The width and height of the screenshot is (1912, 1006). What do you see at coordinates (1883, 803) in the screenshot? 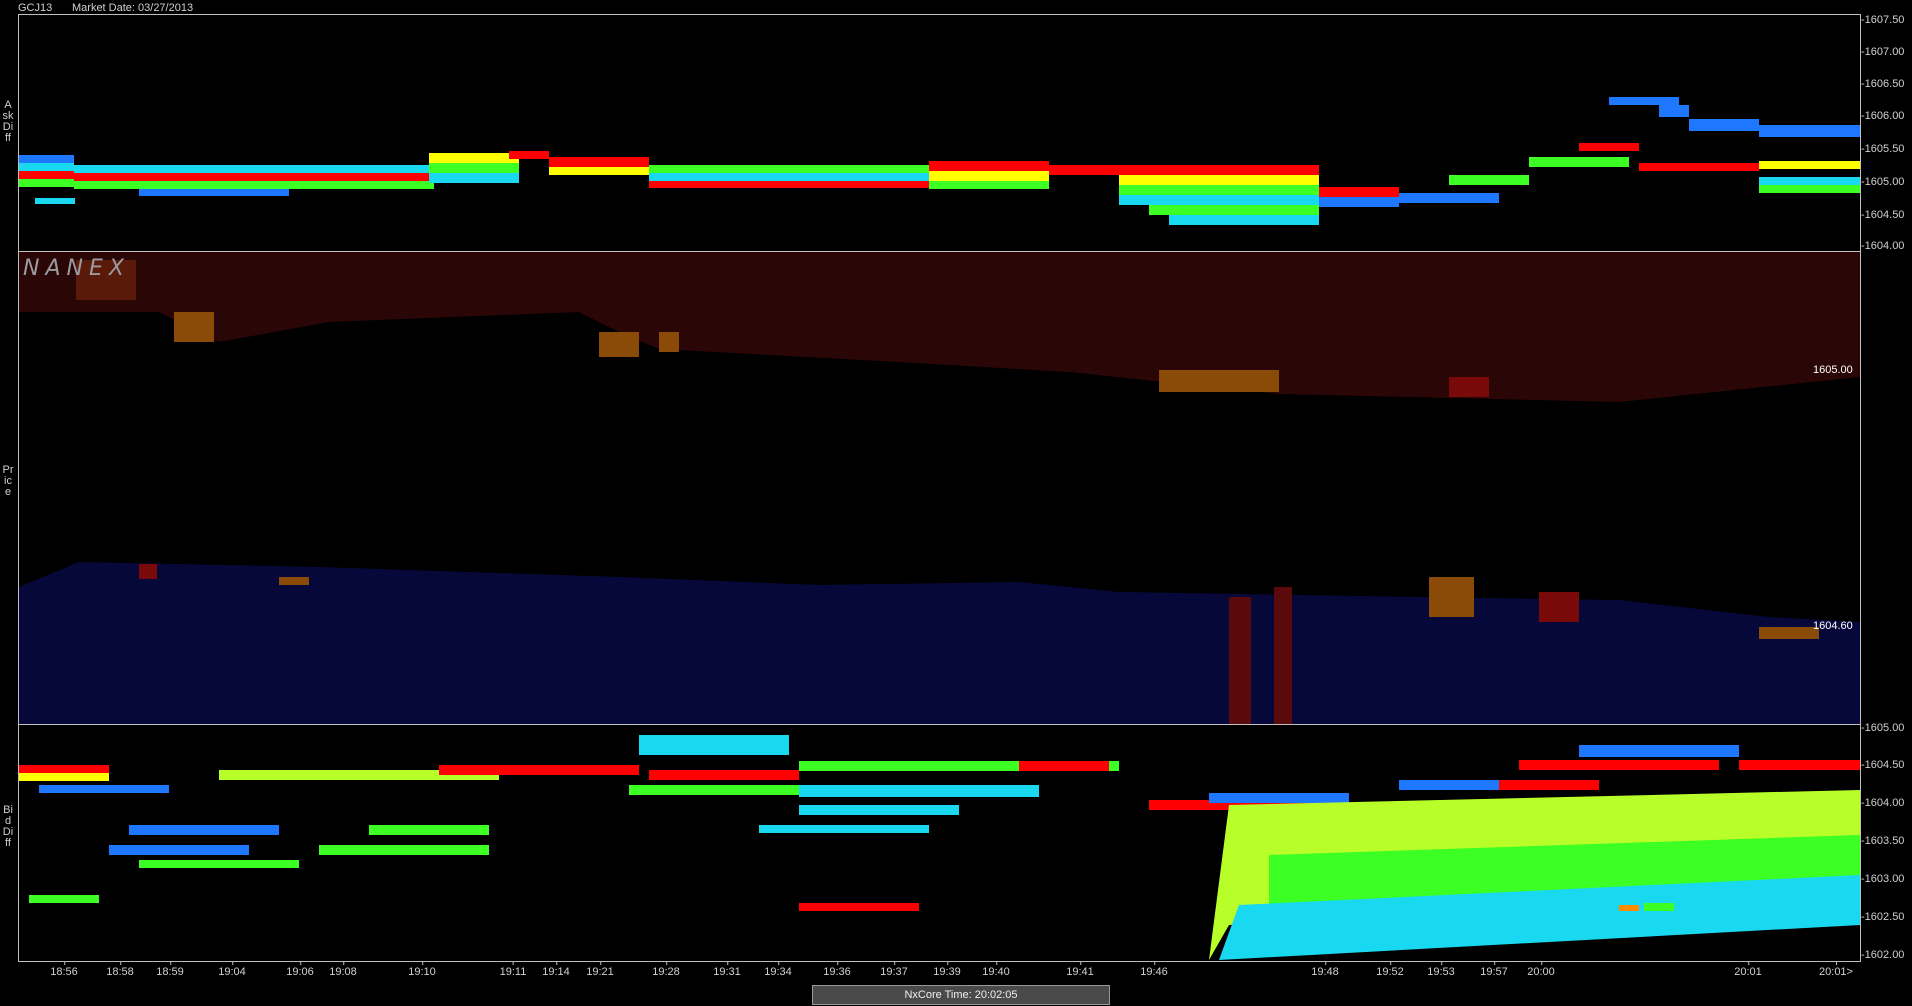
I see `bid-axis-tick: -1604.00` at bounding box center [1883, 803].